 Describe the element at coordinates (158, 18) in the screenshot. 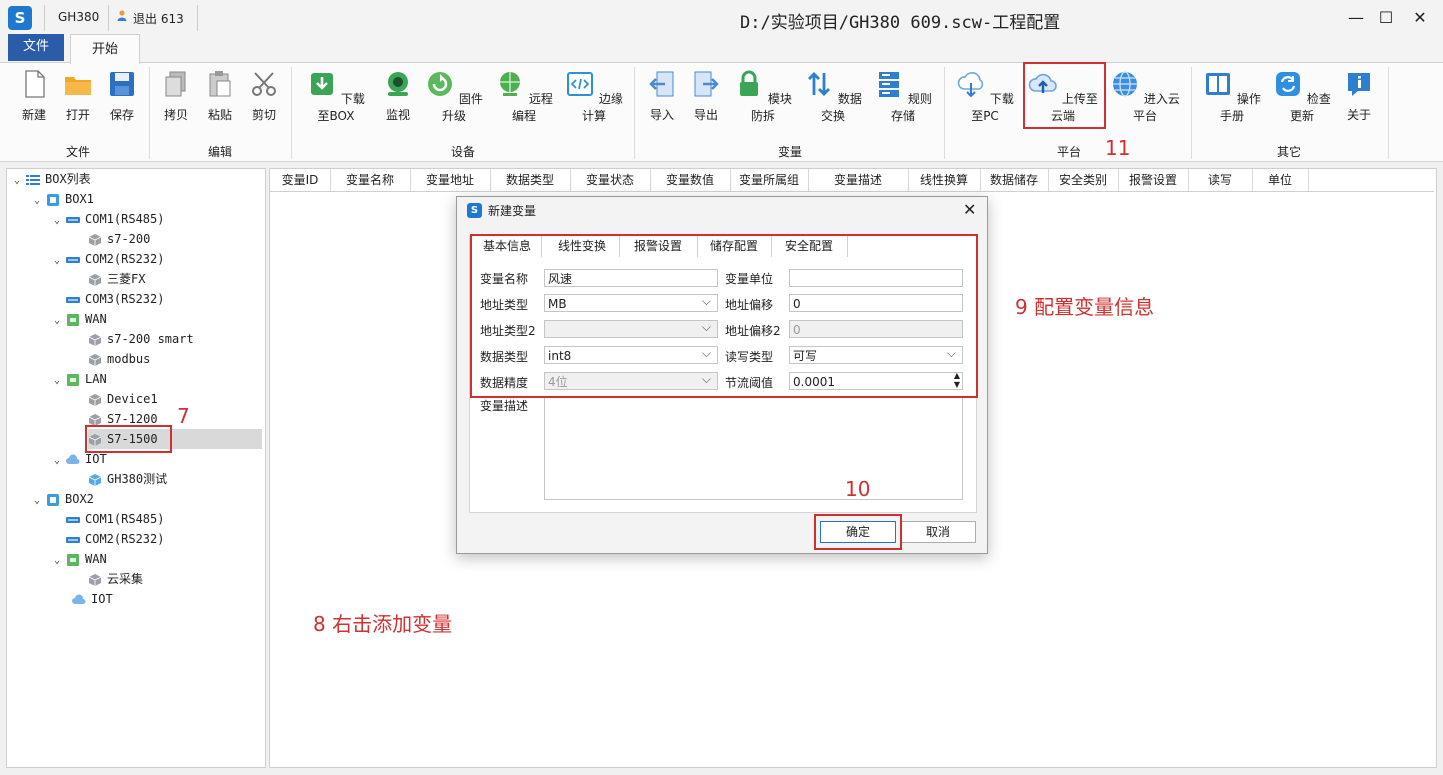

I see `logout-button: 退出 613` at that location.